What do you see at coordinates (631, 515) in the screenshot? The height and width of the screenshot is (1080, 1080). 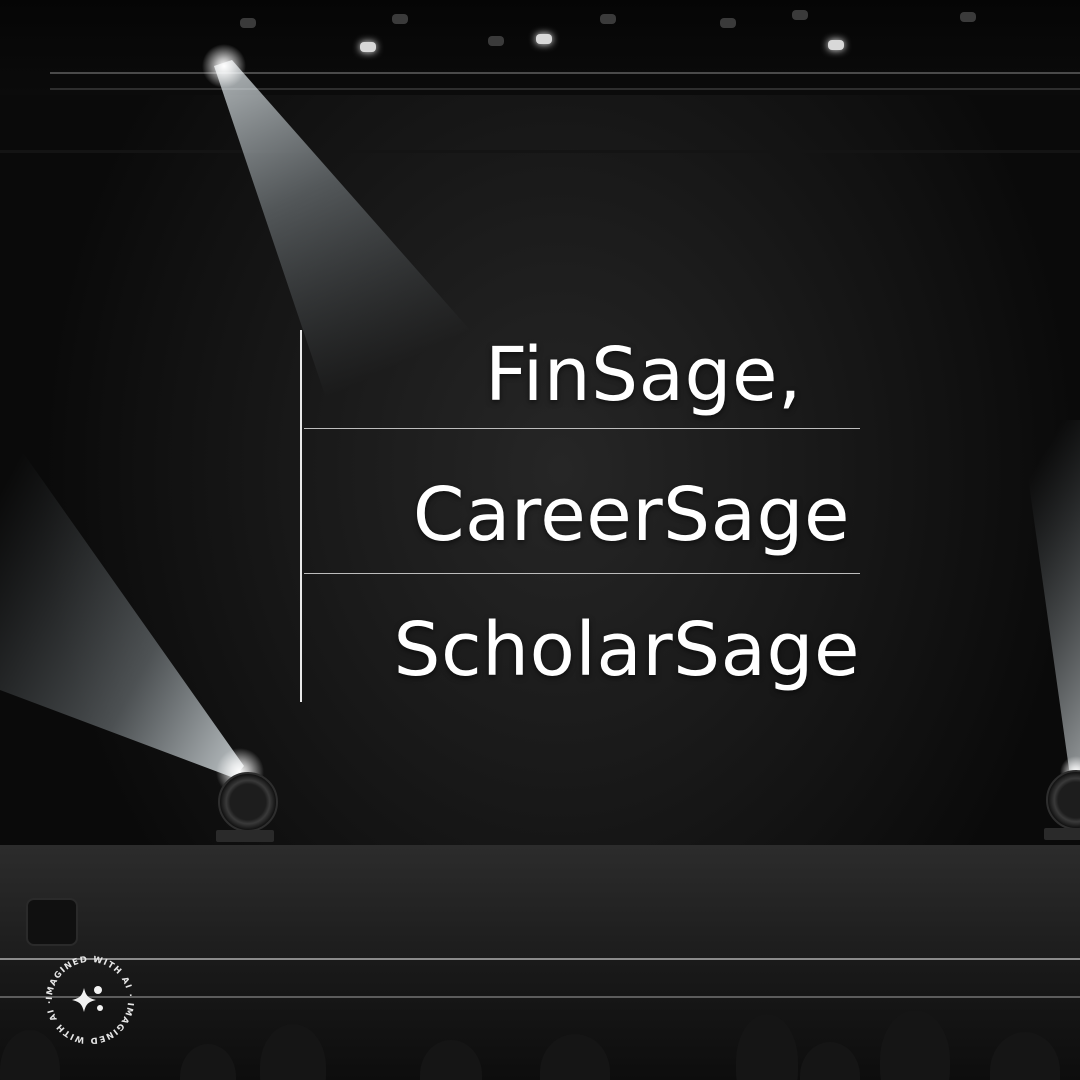 I see `headline-line-2: CareerSage` at bounding box center [631, 515].